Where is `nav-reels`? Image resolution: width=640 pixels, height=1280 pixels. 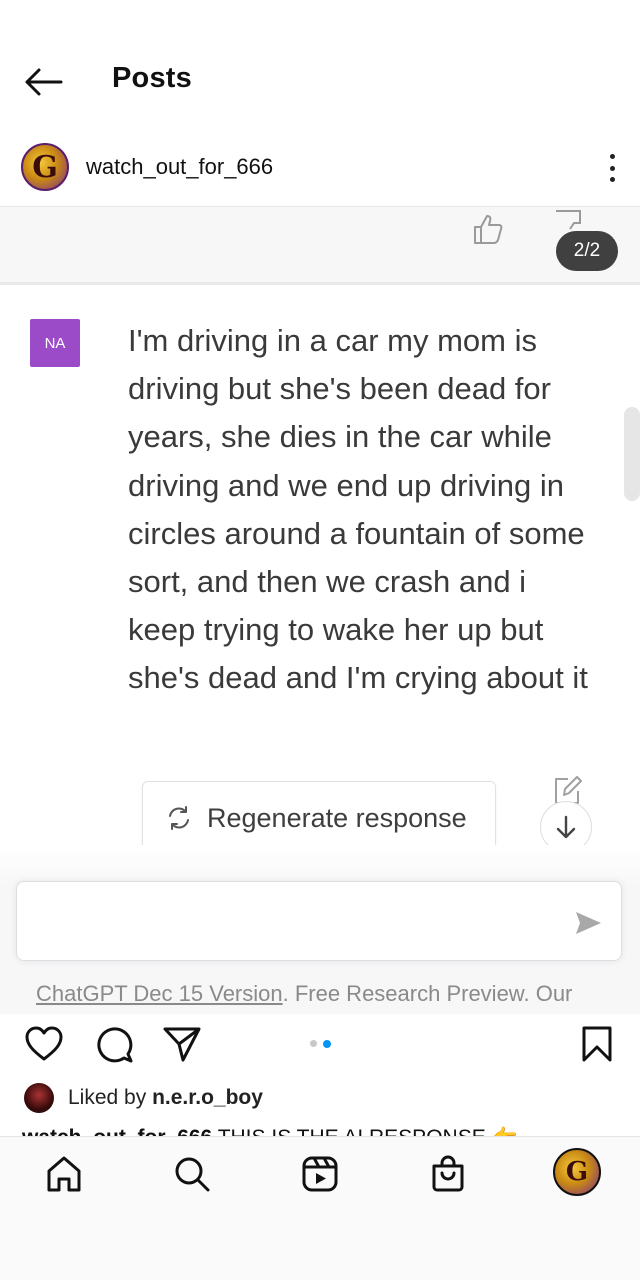 nav-reels is located at coordinates (320, 1174).